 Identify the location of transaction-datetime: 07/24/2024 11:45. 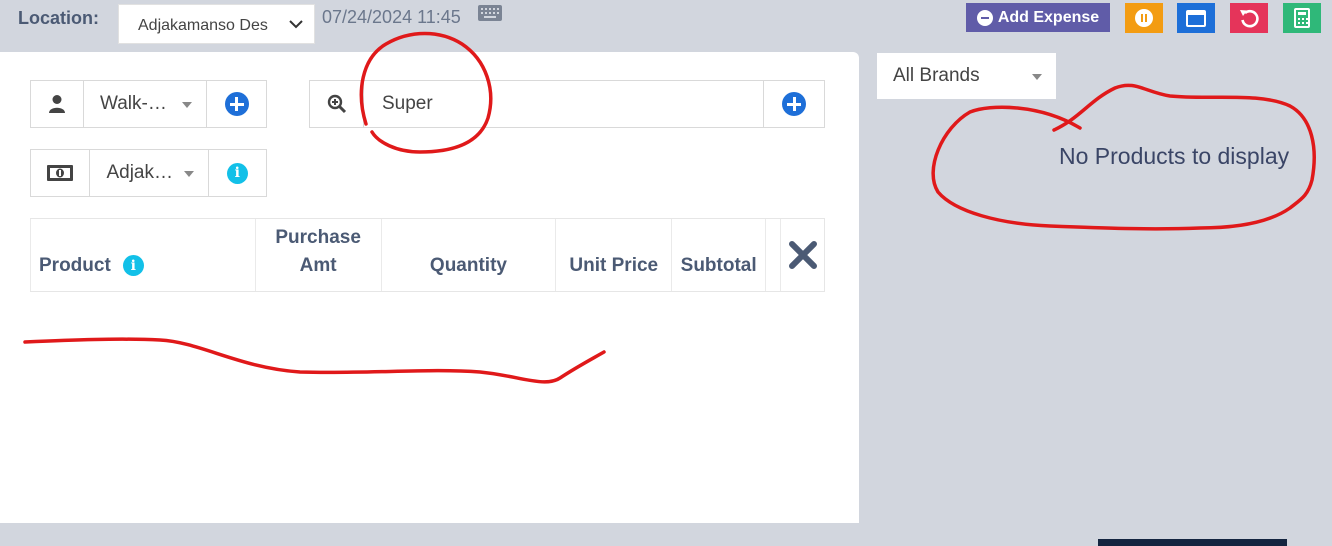
(391, 17).